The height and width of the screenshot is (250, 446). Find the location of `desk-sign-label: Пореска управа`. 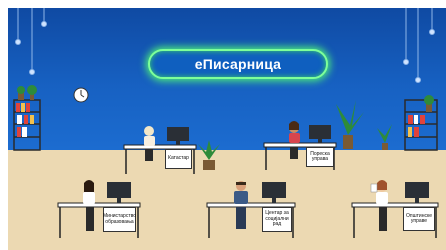

desk-sign-label: Пореска управа is located at coordinates (320, 156).